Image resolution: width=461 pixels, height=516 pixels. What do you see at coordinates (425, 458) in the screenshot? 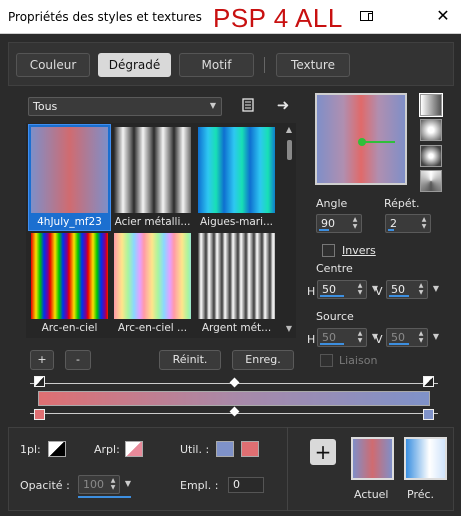
I see `previous-gradient-swatch` at bounding box center [425, 458].